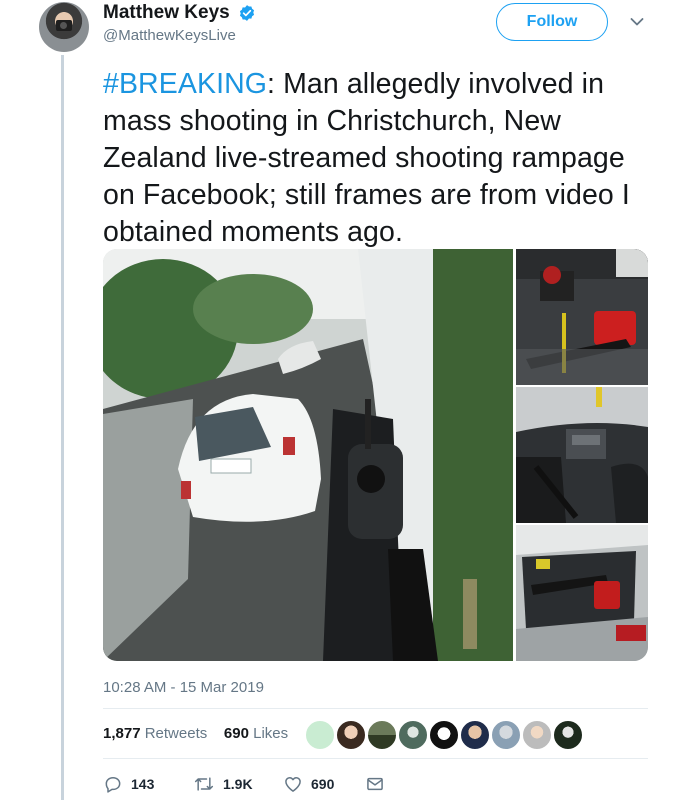  What do you see at coordinates (375, 708) in the screenshot?
I see `divider-top` at bounding box center [375, 708].